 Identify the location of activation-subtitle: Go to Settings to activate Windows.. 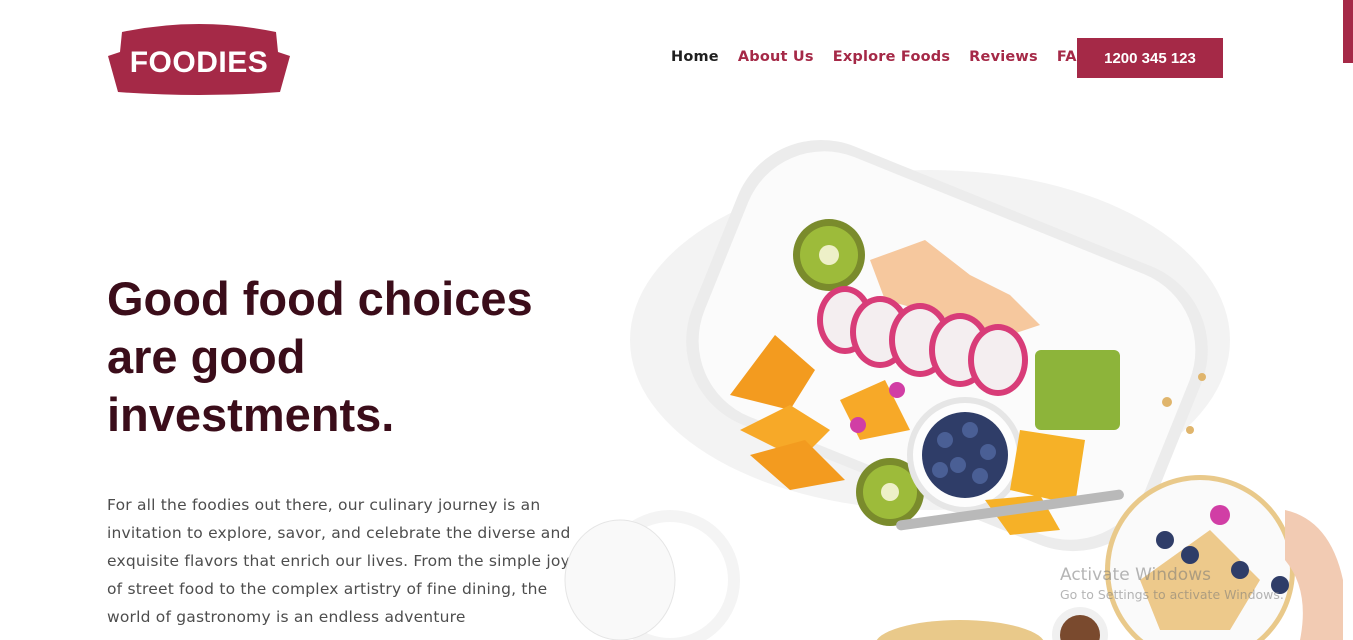
(1172, 594).